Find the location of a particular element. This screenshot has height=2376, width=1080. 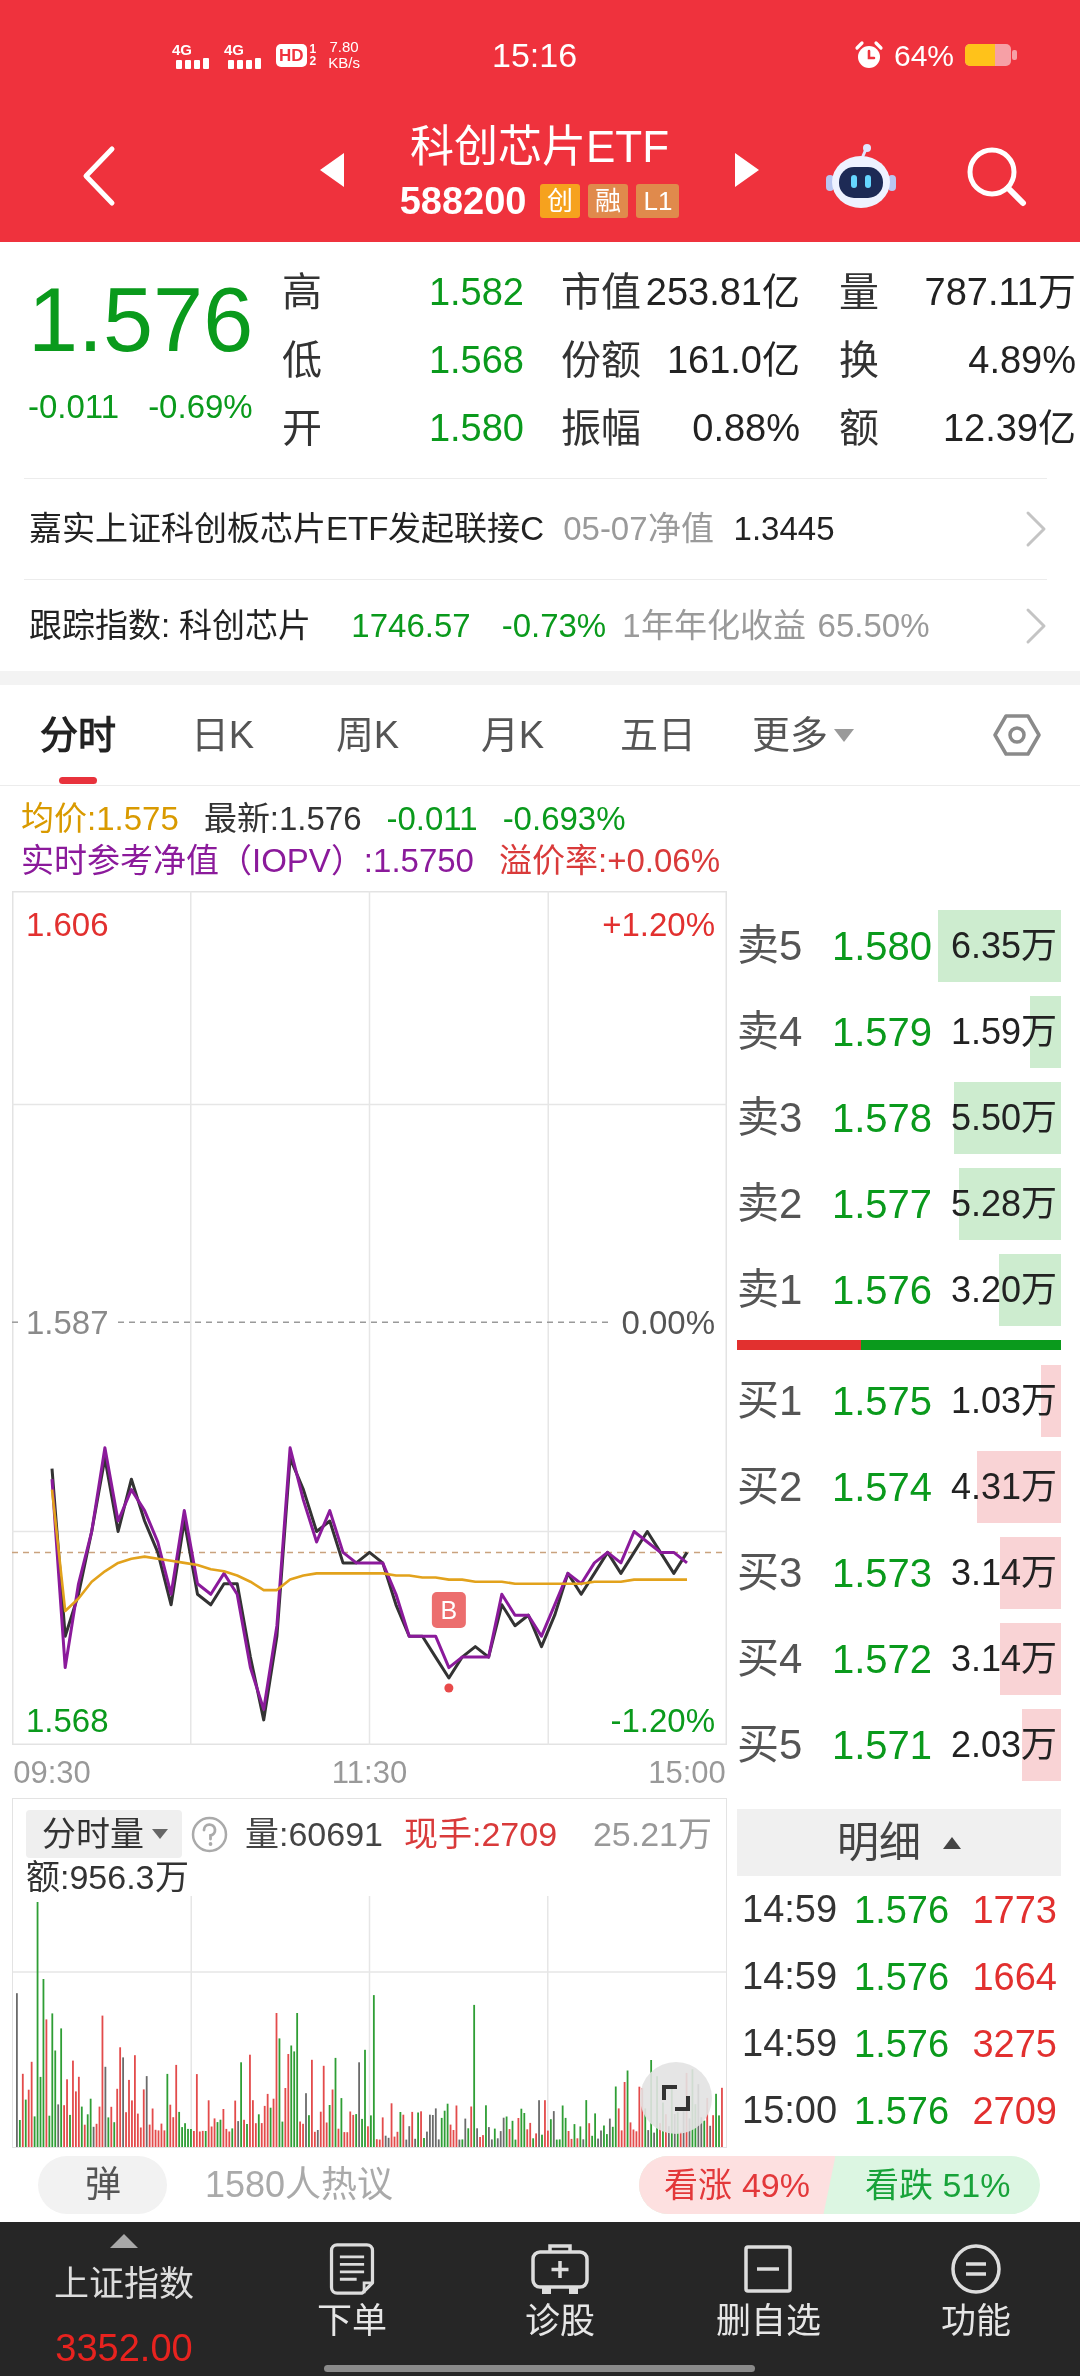

index-value: 1746.57 is located at coordinates (411, 625).